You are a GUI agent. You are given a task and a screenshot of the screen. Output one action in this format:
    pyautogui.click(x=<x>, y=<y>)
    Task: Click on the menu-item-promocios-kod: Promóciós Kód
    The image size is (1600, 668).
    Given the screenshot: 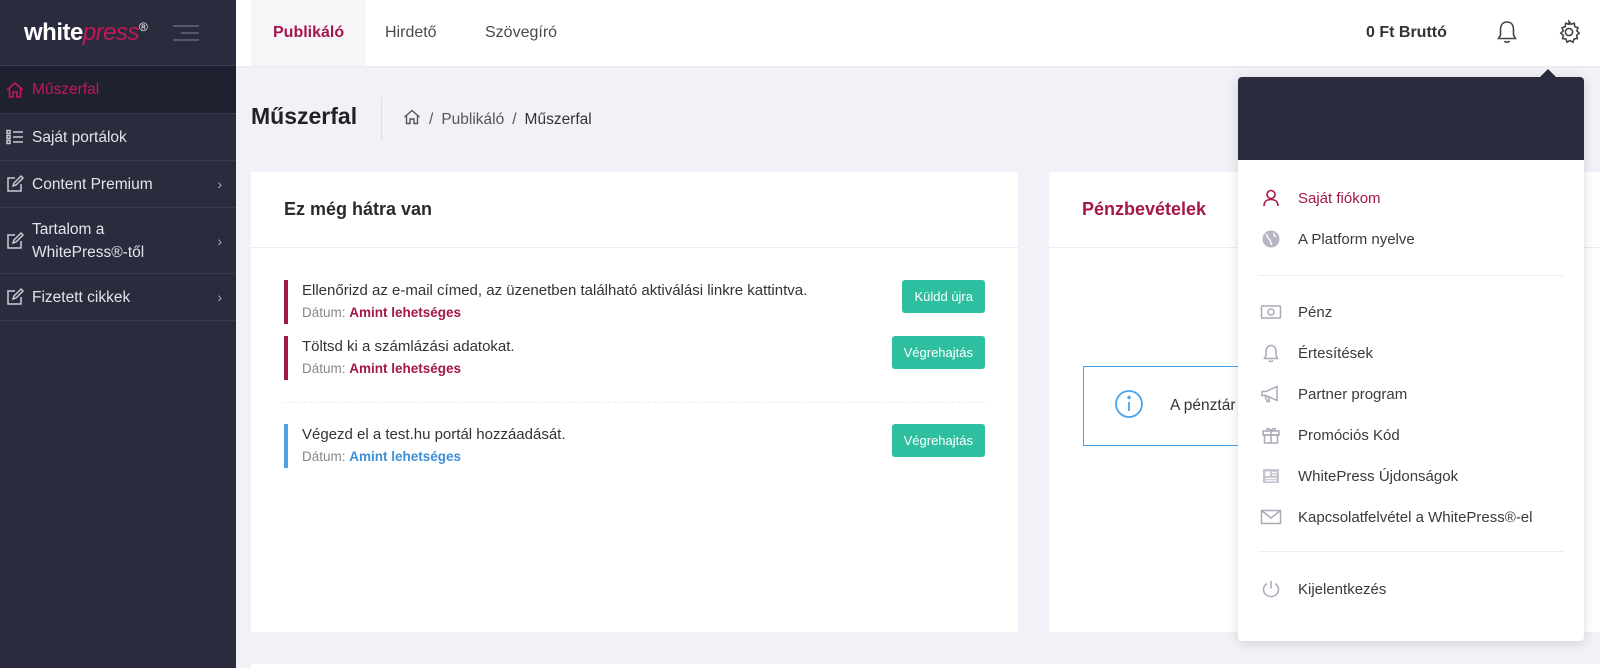 What is the action you would take?
    pyautogui.click(x=1330, y=435)
    